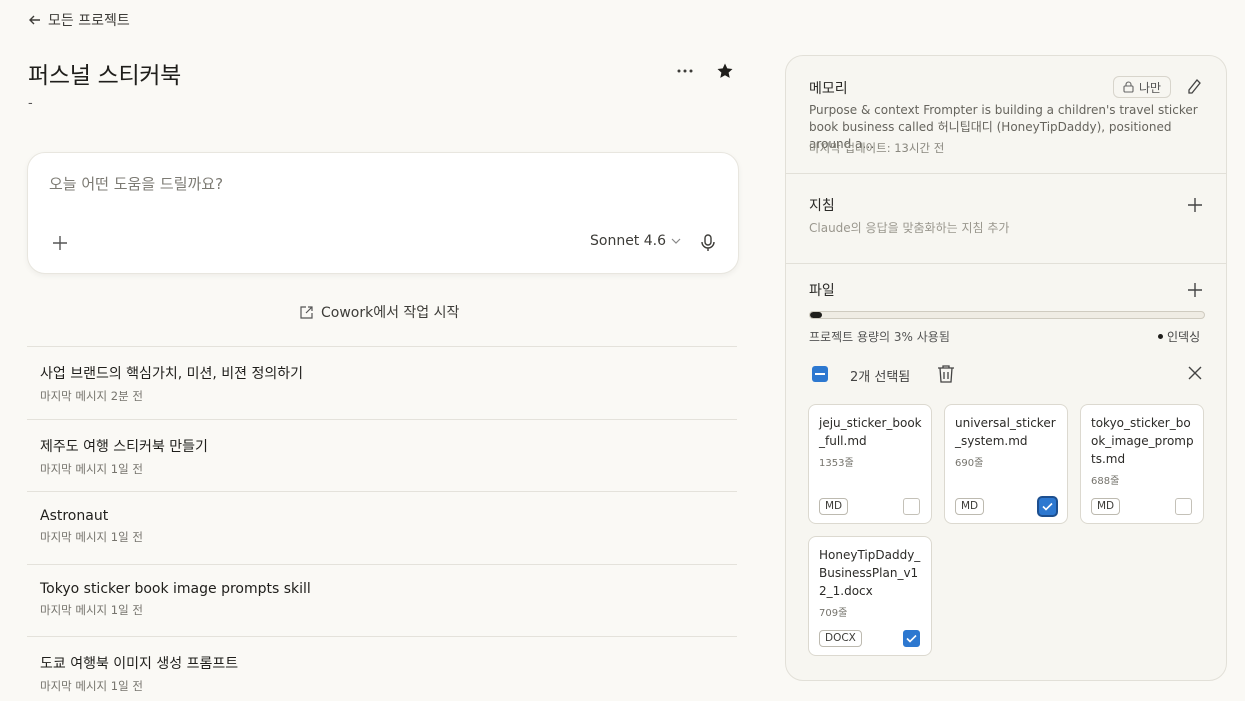 This screenshot has width=1245, height=701. I want to click on more-options-button, so click(685, 71).